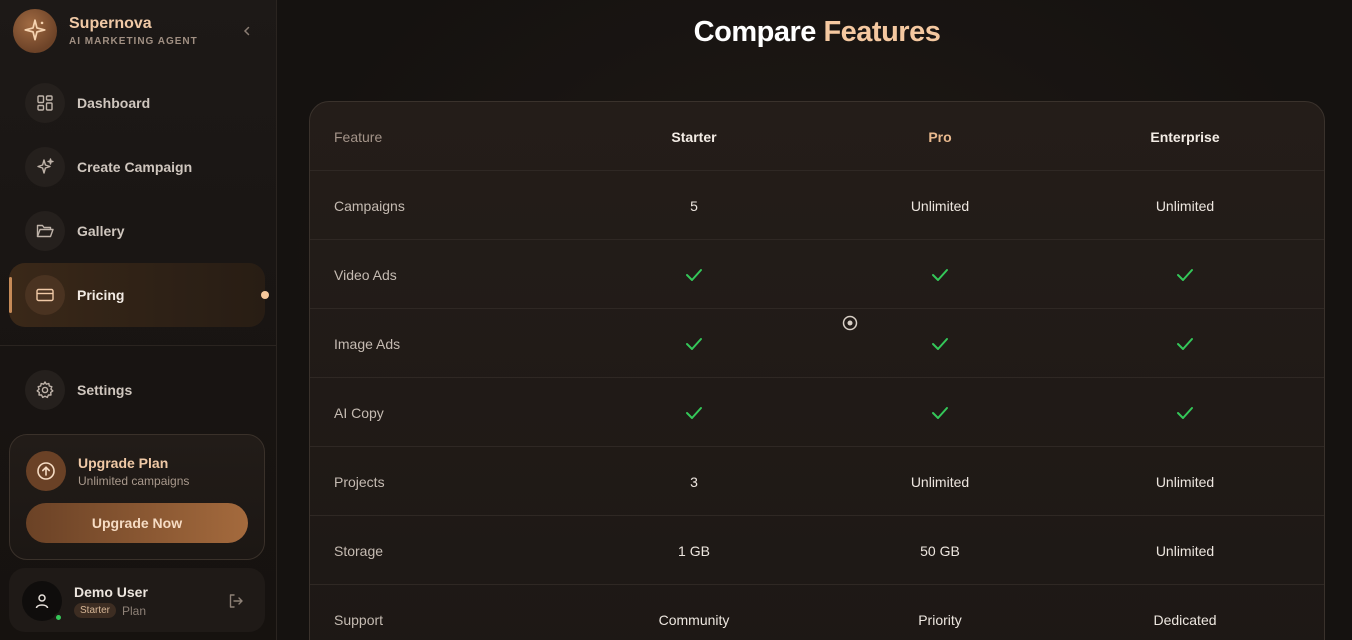 The height and width of the screenshot is (640, 1352). I want to click on table-row: Storage 1 GB 50 GB Unlimited, so click(817, 550).